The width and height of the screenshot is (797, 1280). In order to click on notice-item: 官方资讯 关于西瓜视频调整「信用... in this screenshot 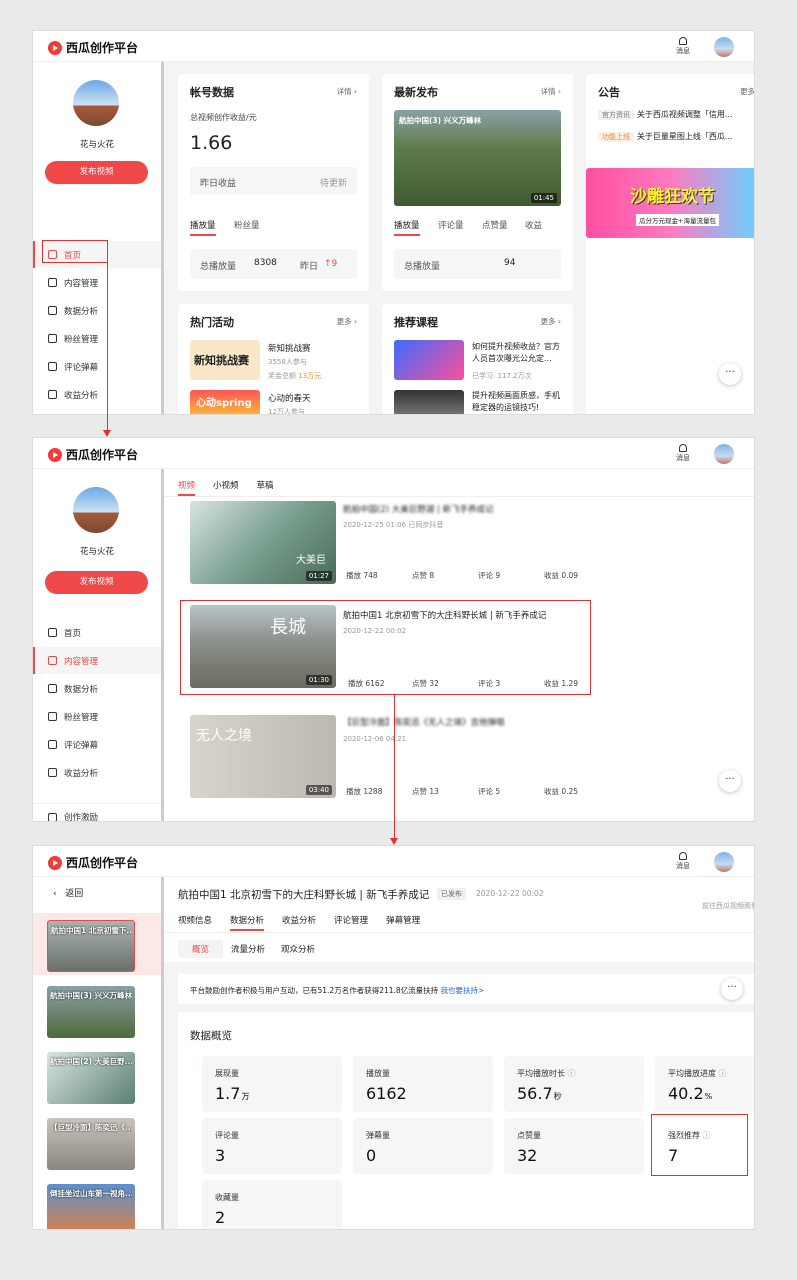, I will do `click(665, 114)`.